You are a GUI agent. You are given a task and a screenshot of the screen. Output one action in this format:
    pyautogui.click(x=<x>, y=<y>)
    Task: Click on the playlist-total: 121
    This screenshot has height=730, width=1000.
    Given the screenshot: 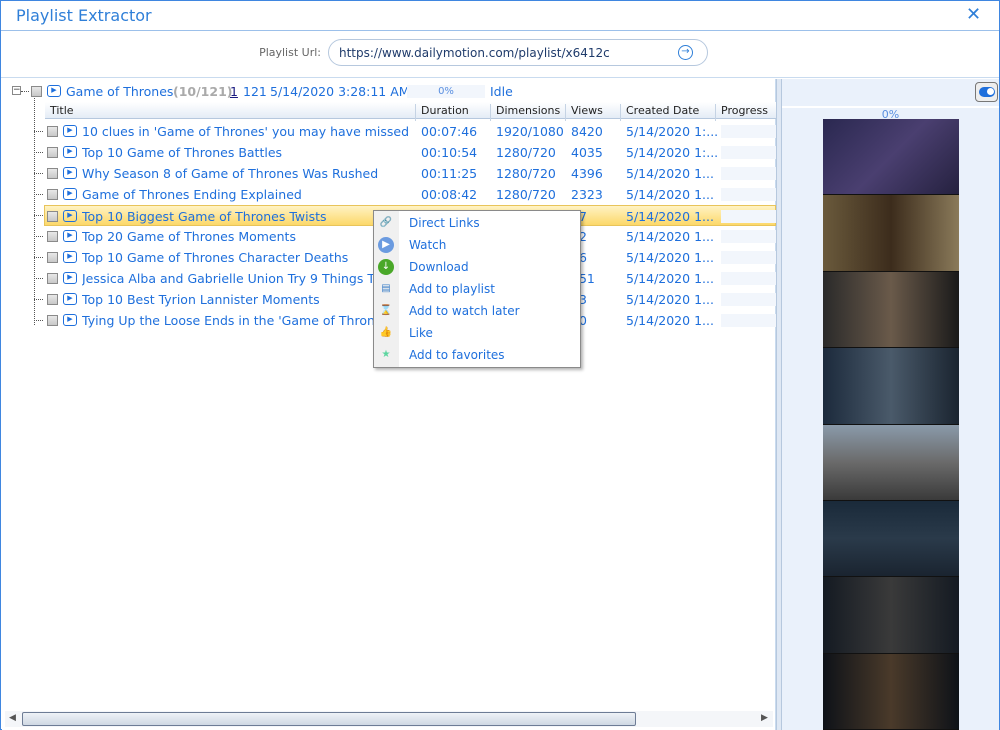 What is the action you would take?
    pyautogui.click(x=255, y=91)
    